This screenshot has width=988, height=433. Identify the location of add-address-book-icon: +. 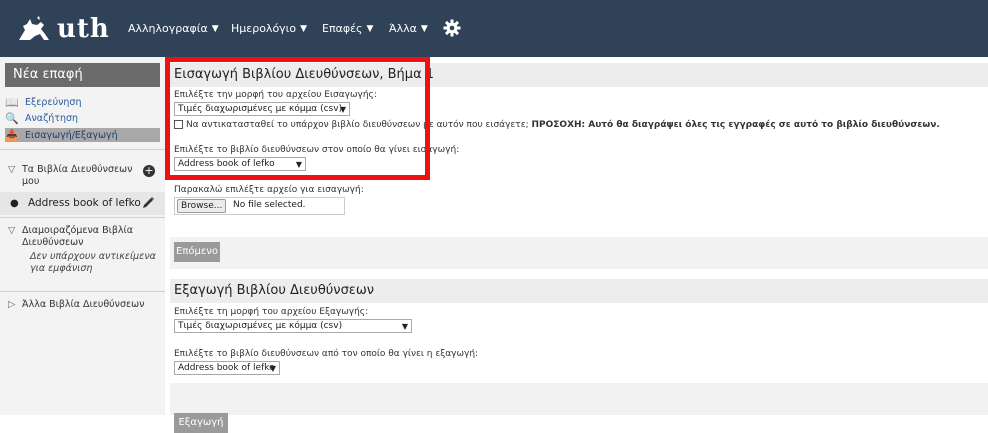
(149, 171).